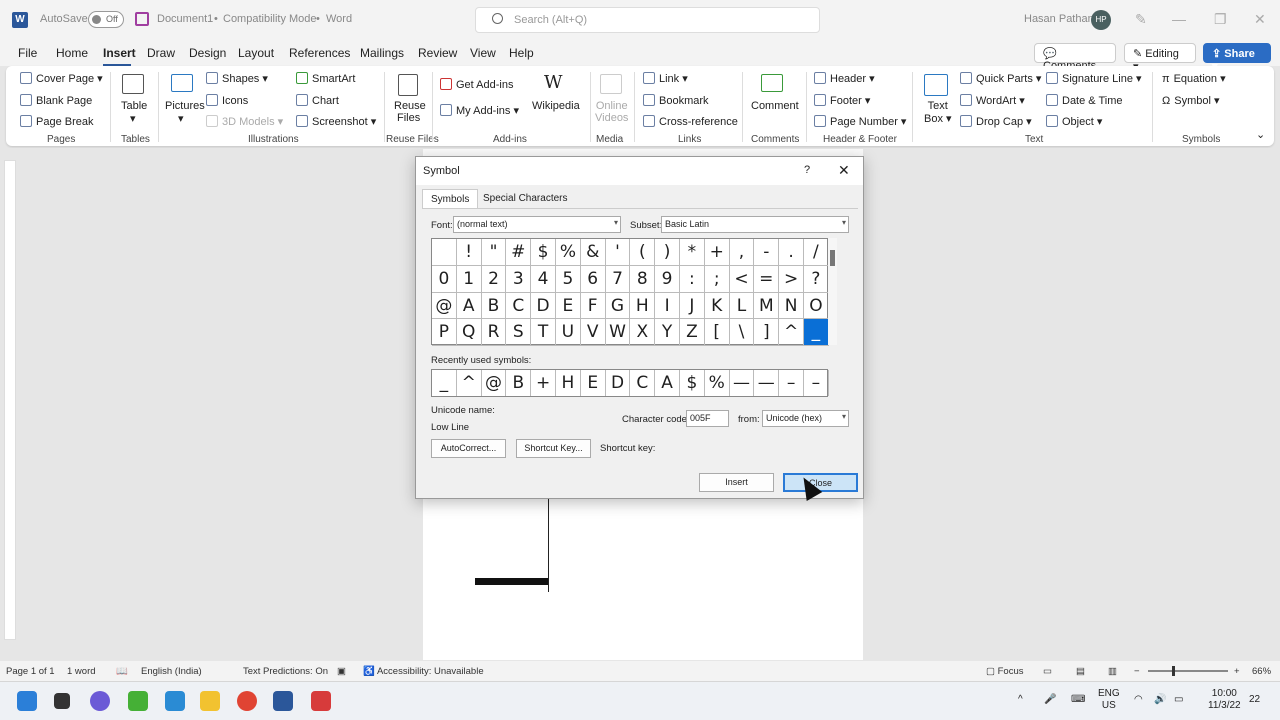  What do you see at coordinates (1112, 671) in the screenshot?
I see `web-layout-icon: ▥` at bounding box center [1112, 671].